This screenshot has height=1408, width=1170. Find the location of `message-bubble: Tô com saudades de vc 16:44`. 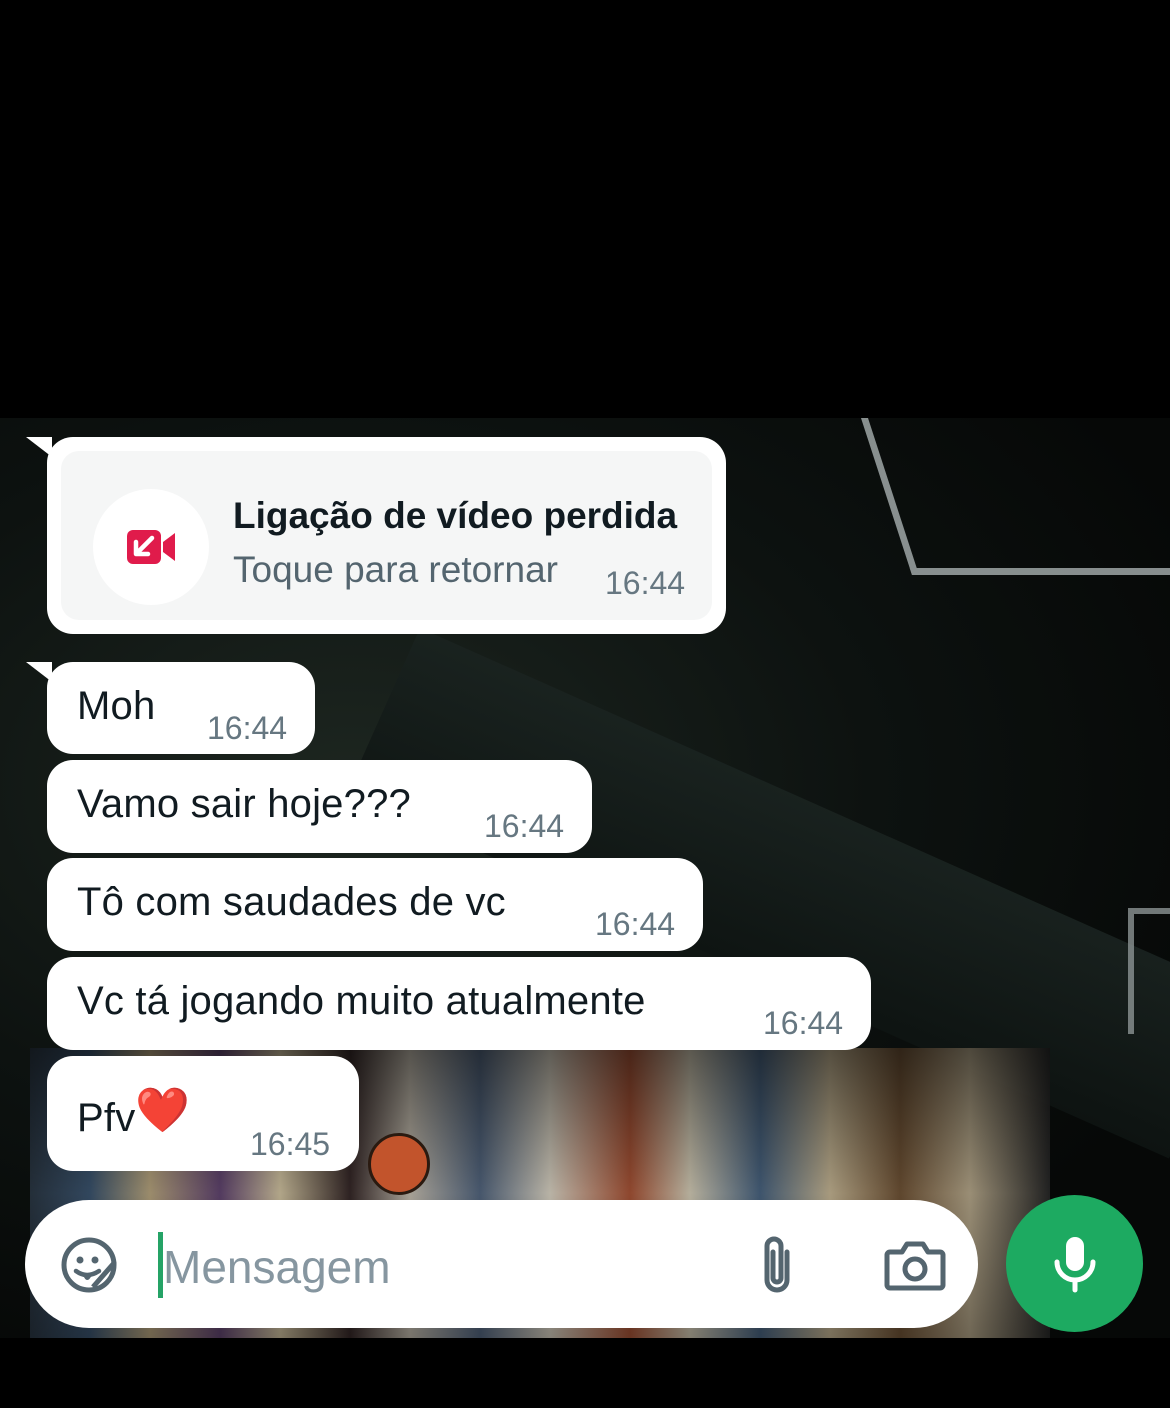

message-bubble: Tô com saudades de vc 16:44 is located at coordinates (375, 904).